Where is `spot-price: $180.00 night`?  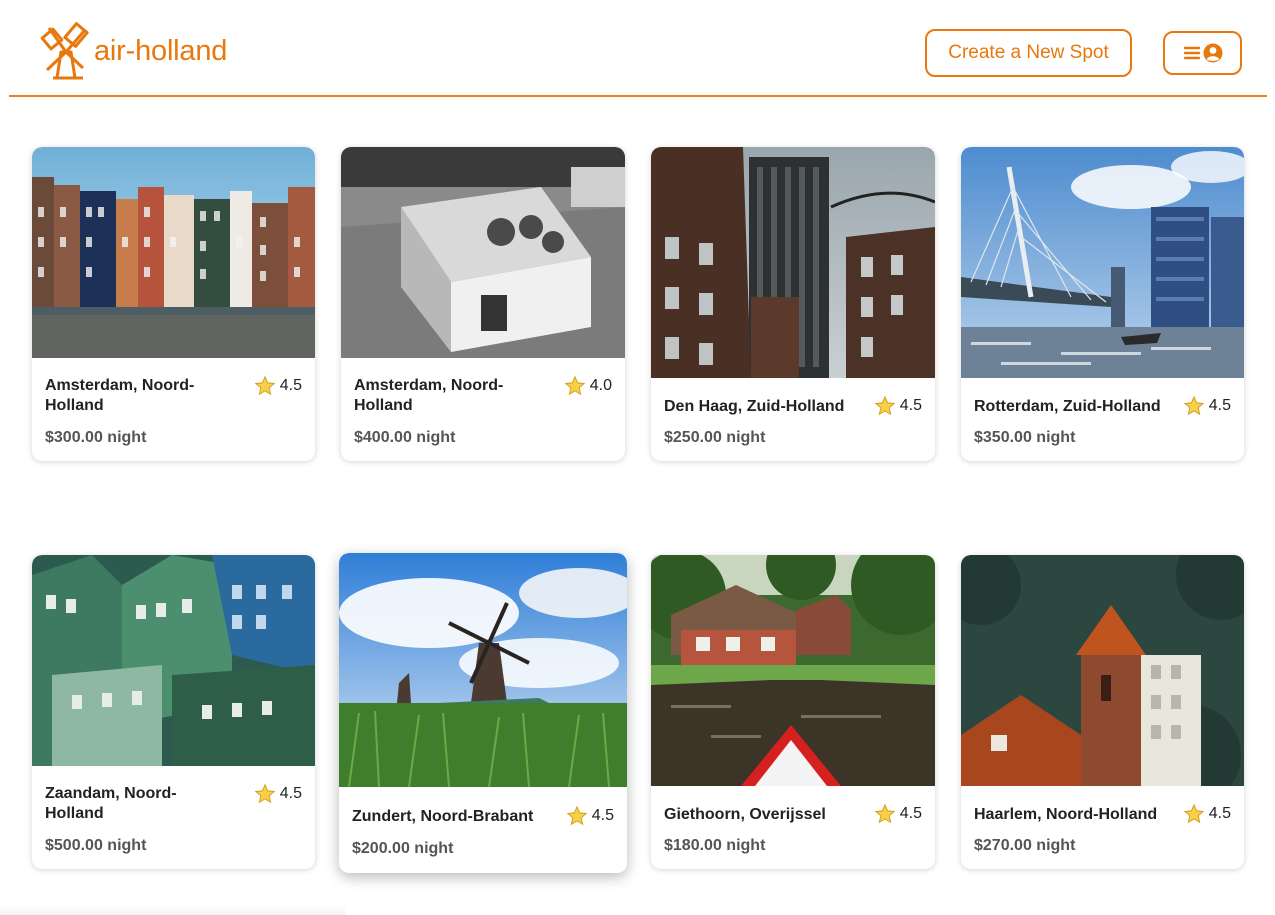 spot-price: $180.00 night is located at coordinates (714, 846).